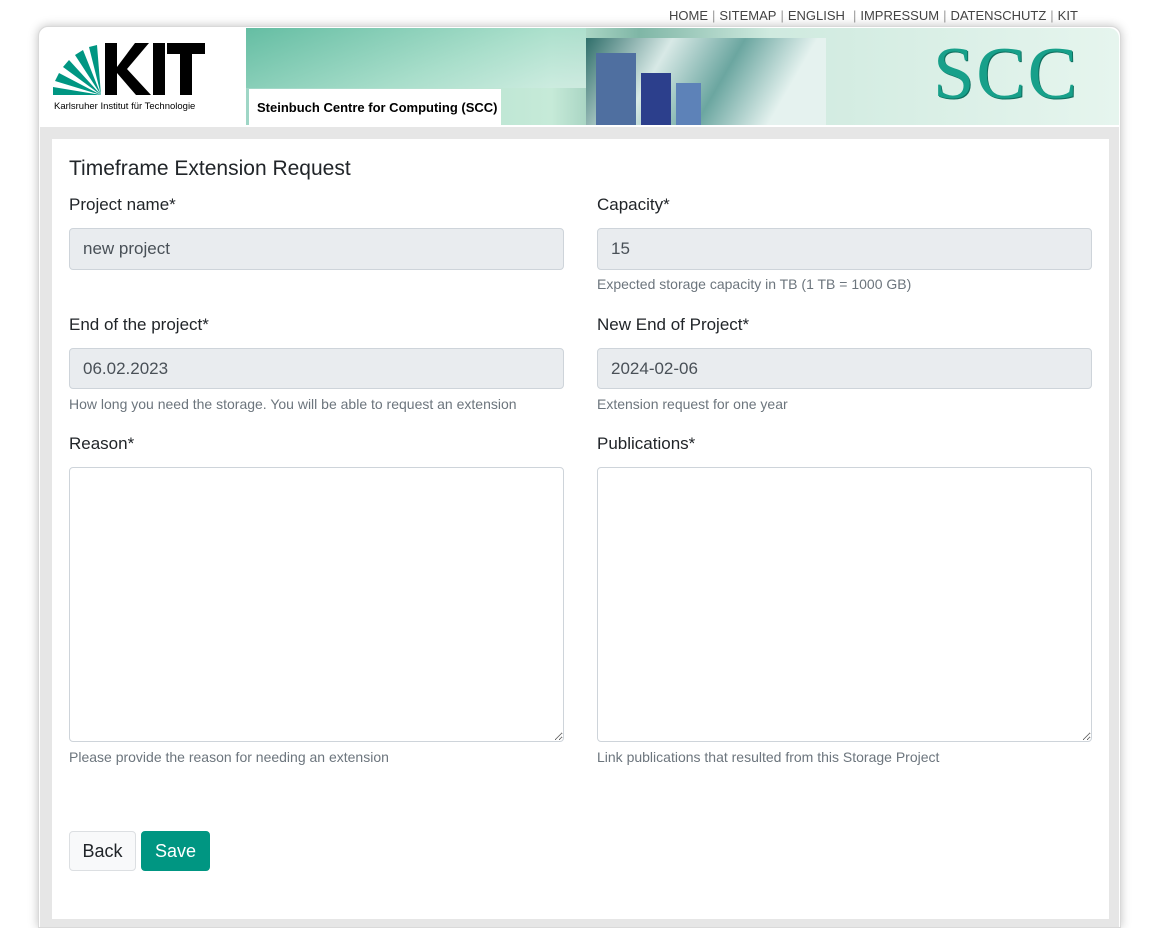  Describe the element at coordinates (1006, 74) in the screenshot. I see `scc-logo: SCC` at that location.